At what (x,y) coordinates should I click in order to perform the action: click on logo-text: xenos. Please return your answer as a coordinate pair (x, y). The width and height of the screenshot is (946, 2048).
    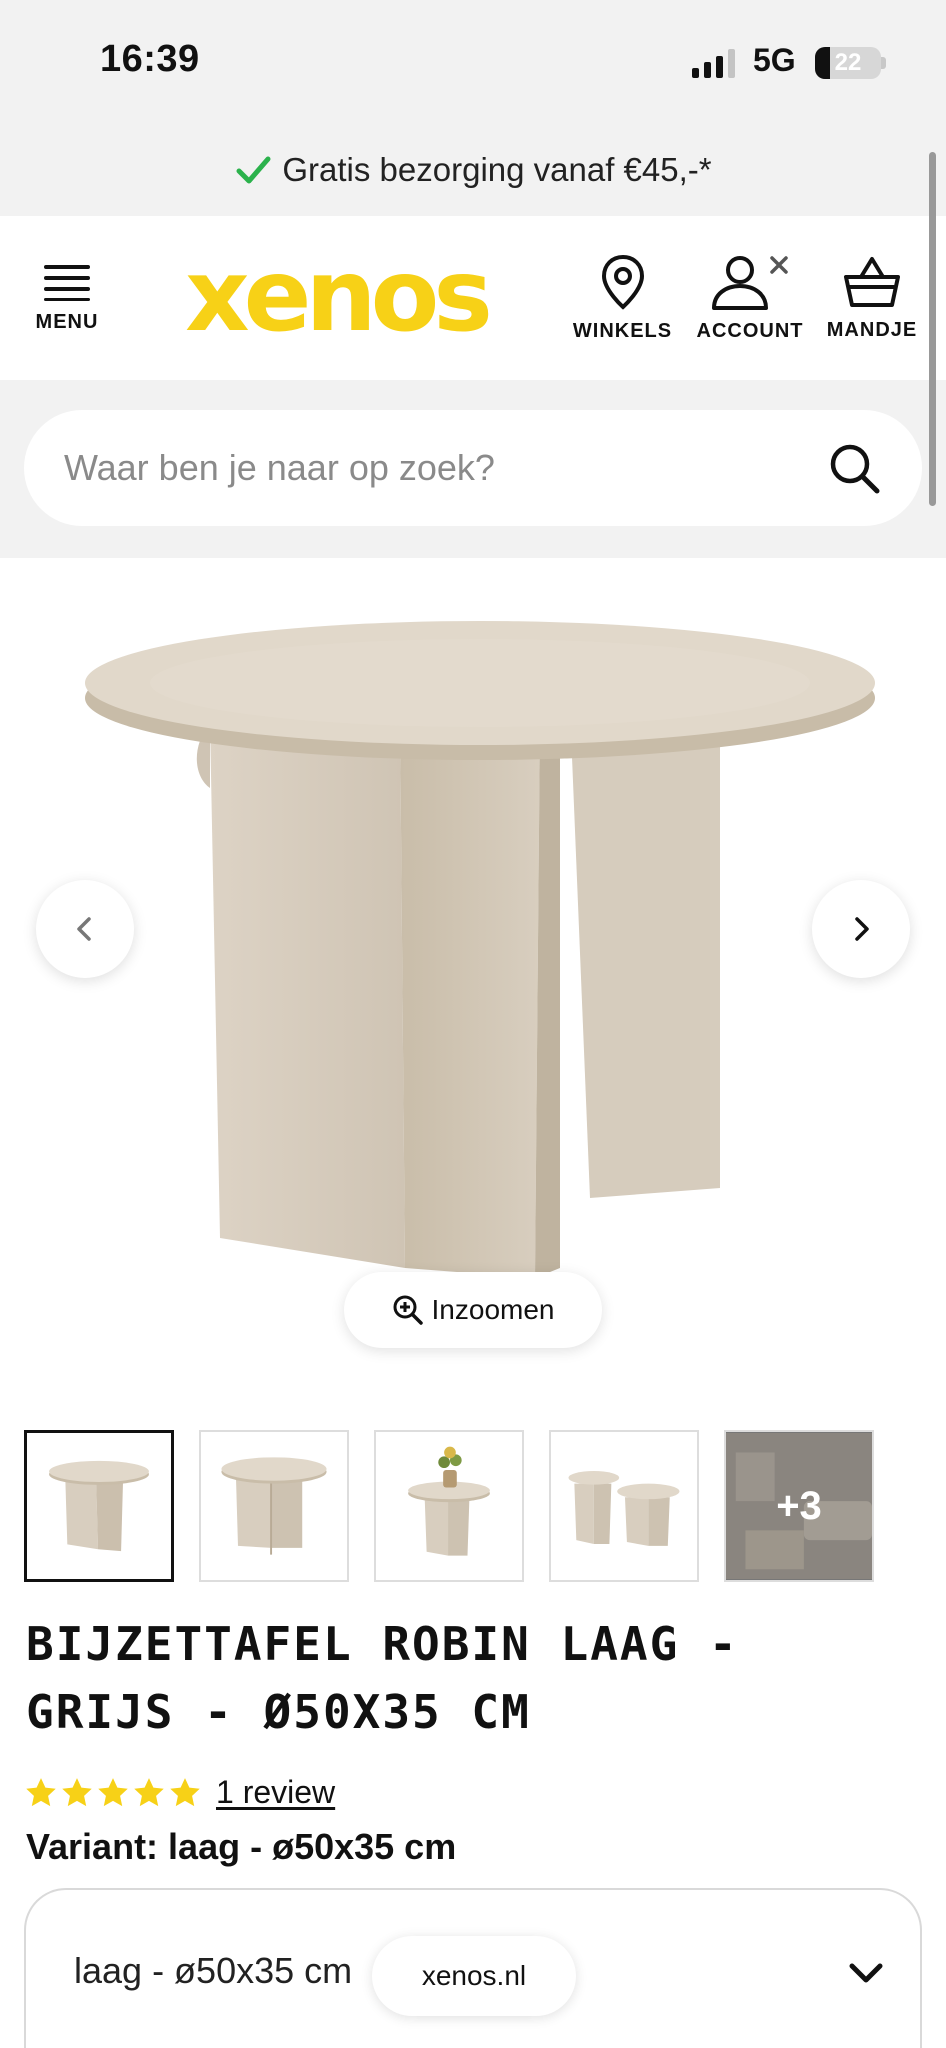
    Looking at the image, I should click on (336, 300).